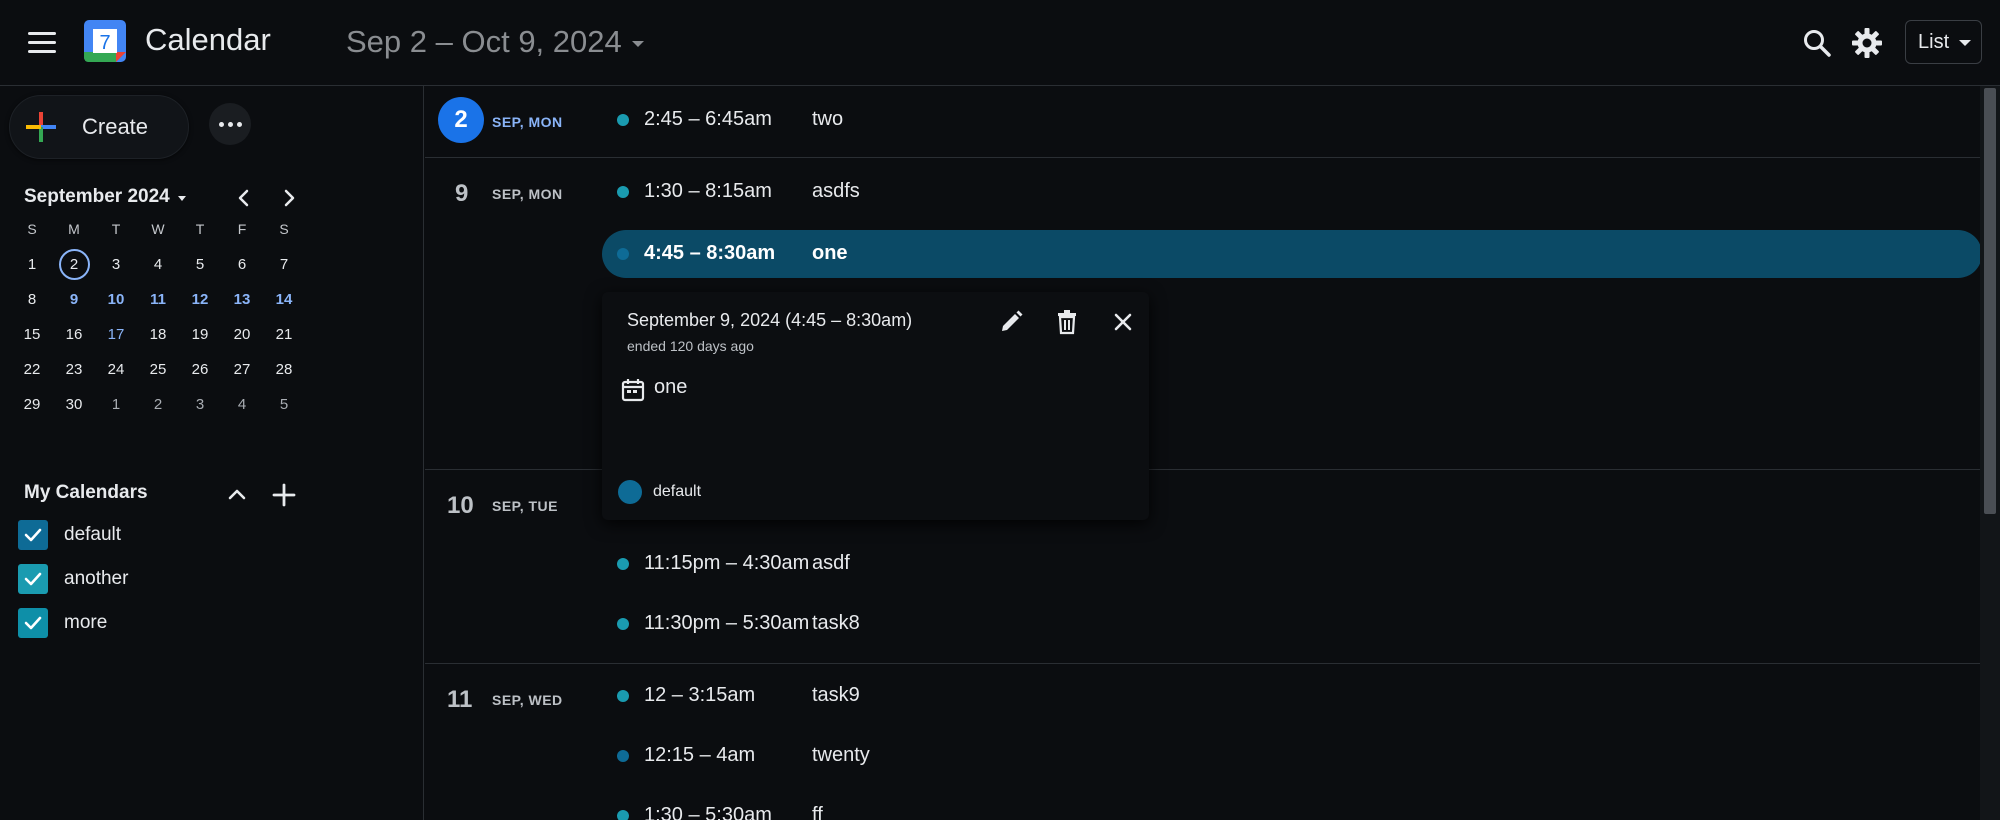 The width and height of the screenshot is (2000, 820). What do you see at coordinates (527, 122) in the screenshot?
I see `day-label: SEP, MON` at bounding box center [527, 122].